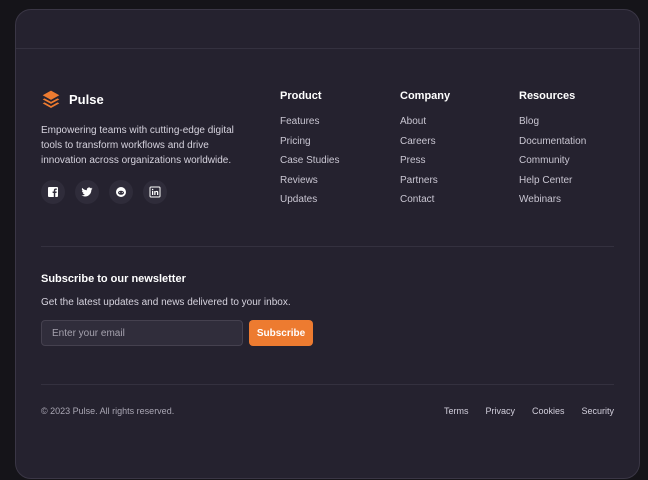 The image size is (648, 480). Describe the element at coordinates (309, 125) in the screenshot. I see `footer-link-features: Features` at that location.